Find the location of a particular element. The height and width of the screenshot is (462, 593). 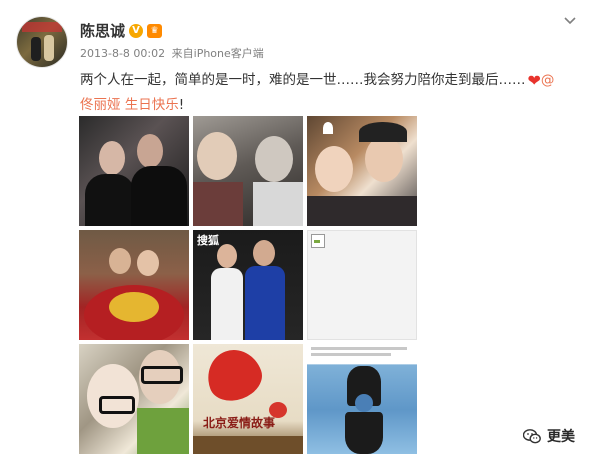

photo-thumbnail: 北京爱情故事 is located at coordinates (248, 399).